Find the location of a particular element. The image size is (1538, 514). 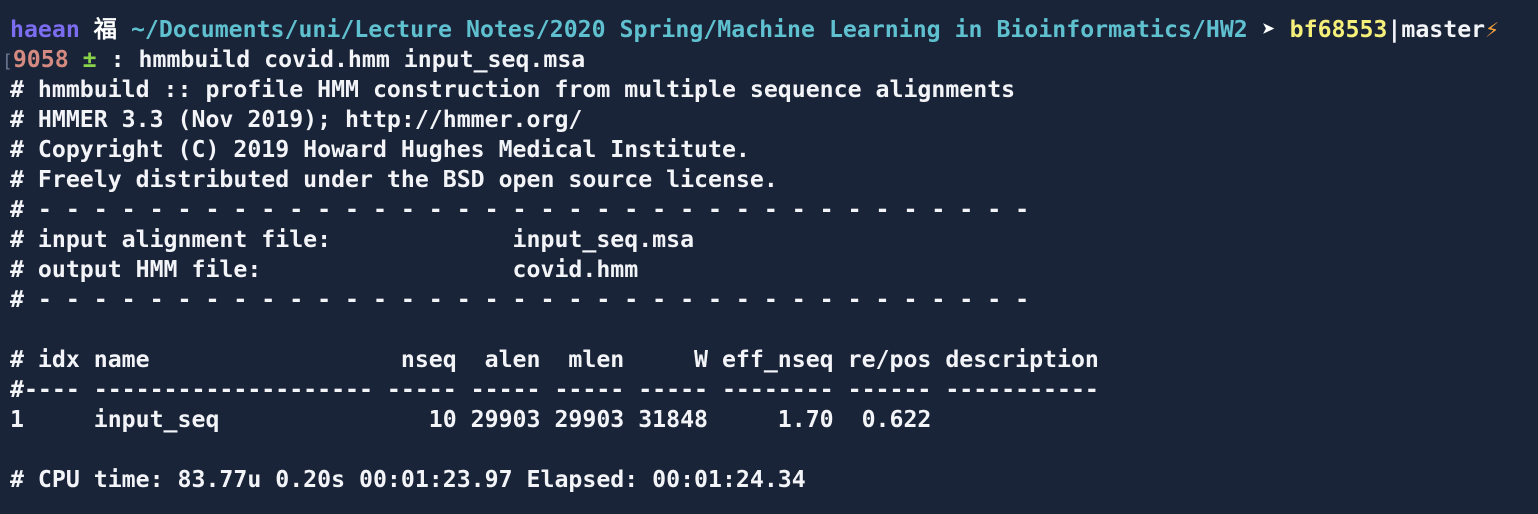

history-number: 9058 is located at coordinates (40, 59).